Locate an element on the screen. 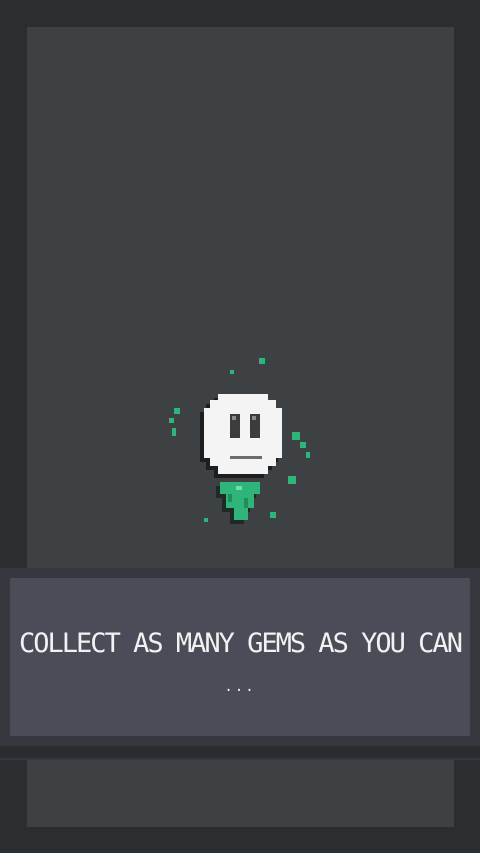 The image size is (480, 853). face-icon is located at coordinates (243, 434).